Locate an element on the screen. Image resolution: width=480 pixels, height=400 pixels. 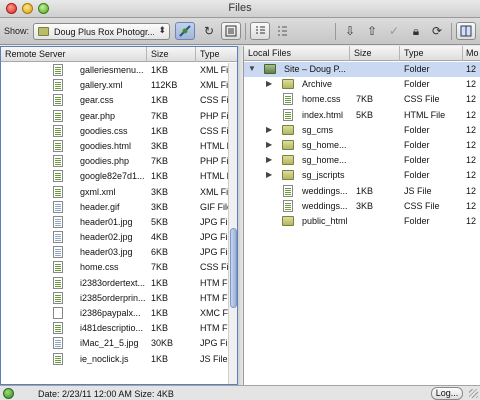
remote-file-row: header02.jpg 4KB JPG File is located at coordinates (119, 237).